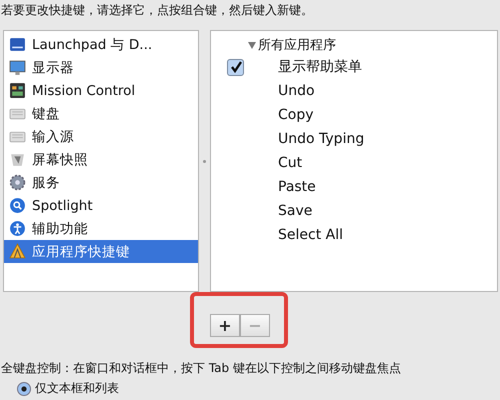  I want to click on shortcut-name: Cut, so click(290, 163).